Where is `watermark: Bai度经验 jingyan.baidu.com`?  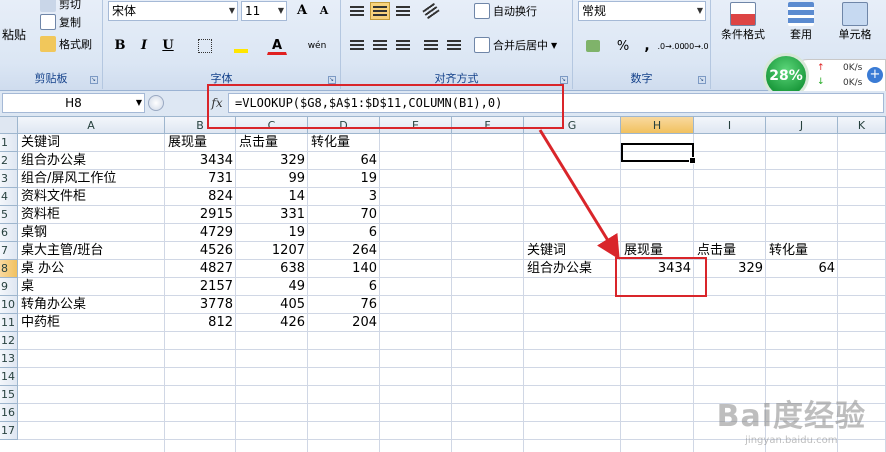
watermark: Bai度经验 jingyan.baidu.com is located at coordinates (791, 418).